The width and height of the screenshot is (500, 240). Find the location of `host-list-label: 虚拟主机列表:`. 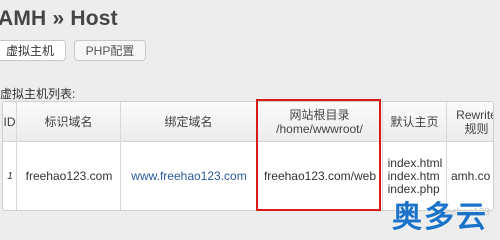

host-list-label: 虚拟主机列表: is located at coordinates (38, 94).